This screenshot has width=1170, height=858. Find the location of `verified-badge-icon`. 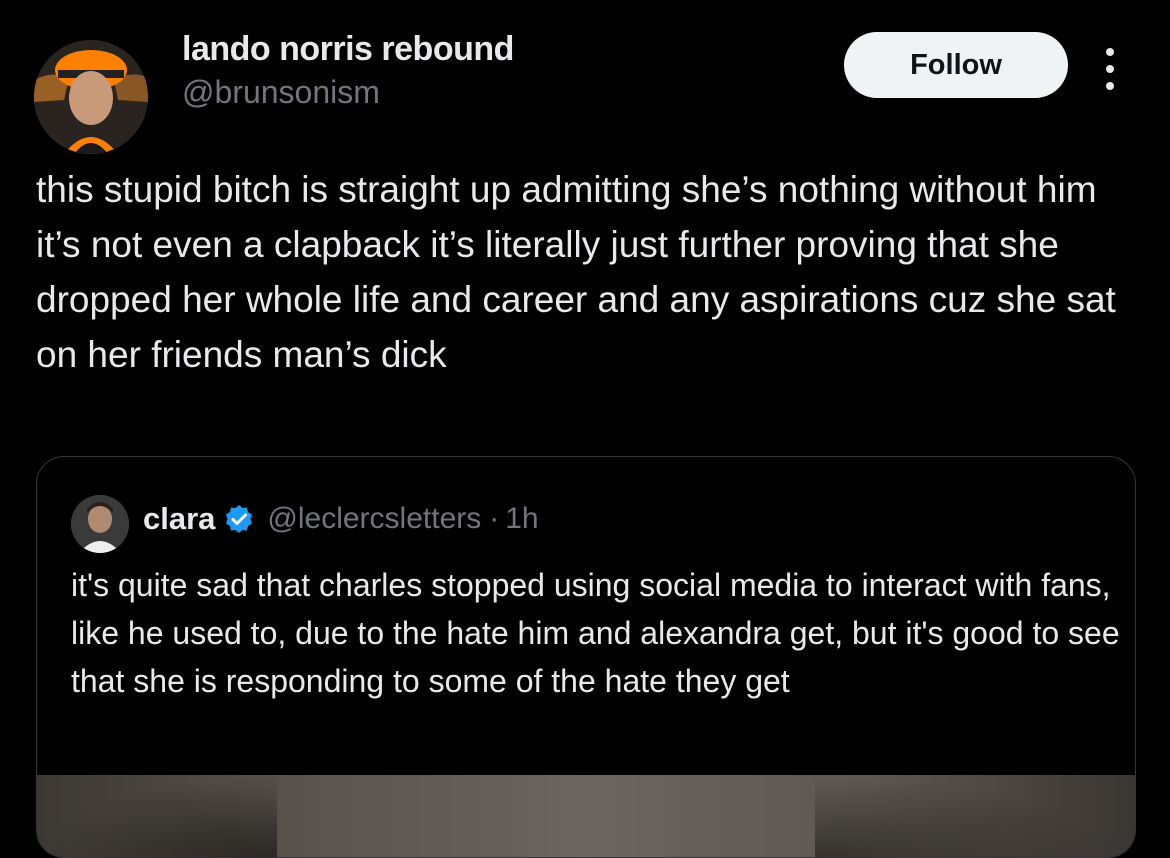

verified-badge-icon is located at coordinates (239, 519).